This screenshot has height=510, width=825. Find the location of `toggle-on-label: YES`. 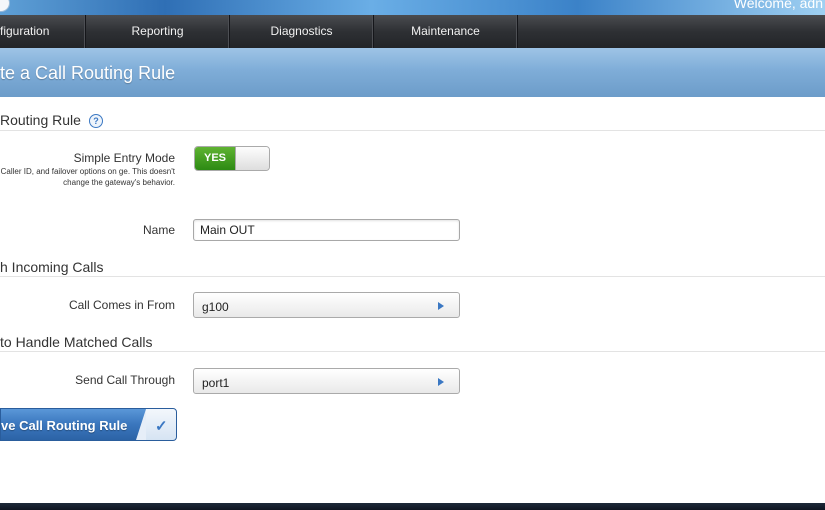

toggle-on-label: YES is located at coordinates (215, 158).